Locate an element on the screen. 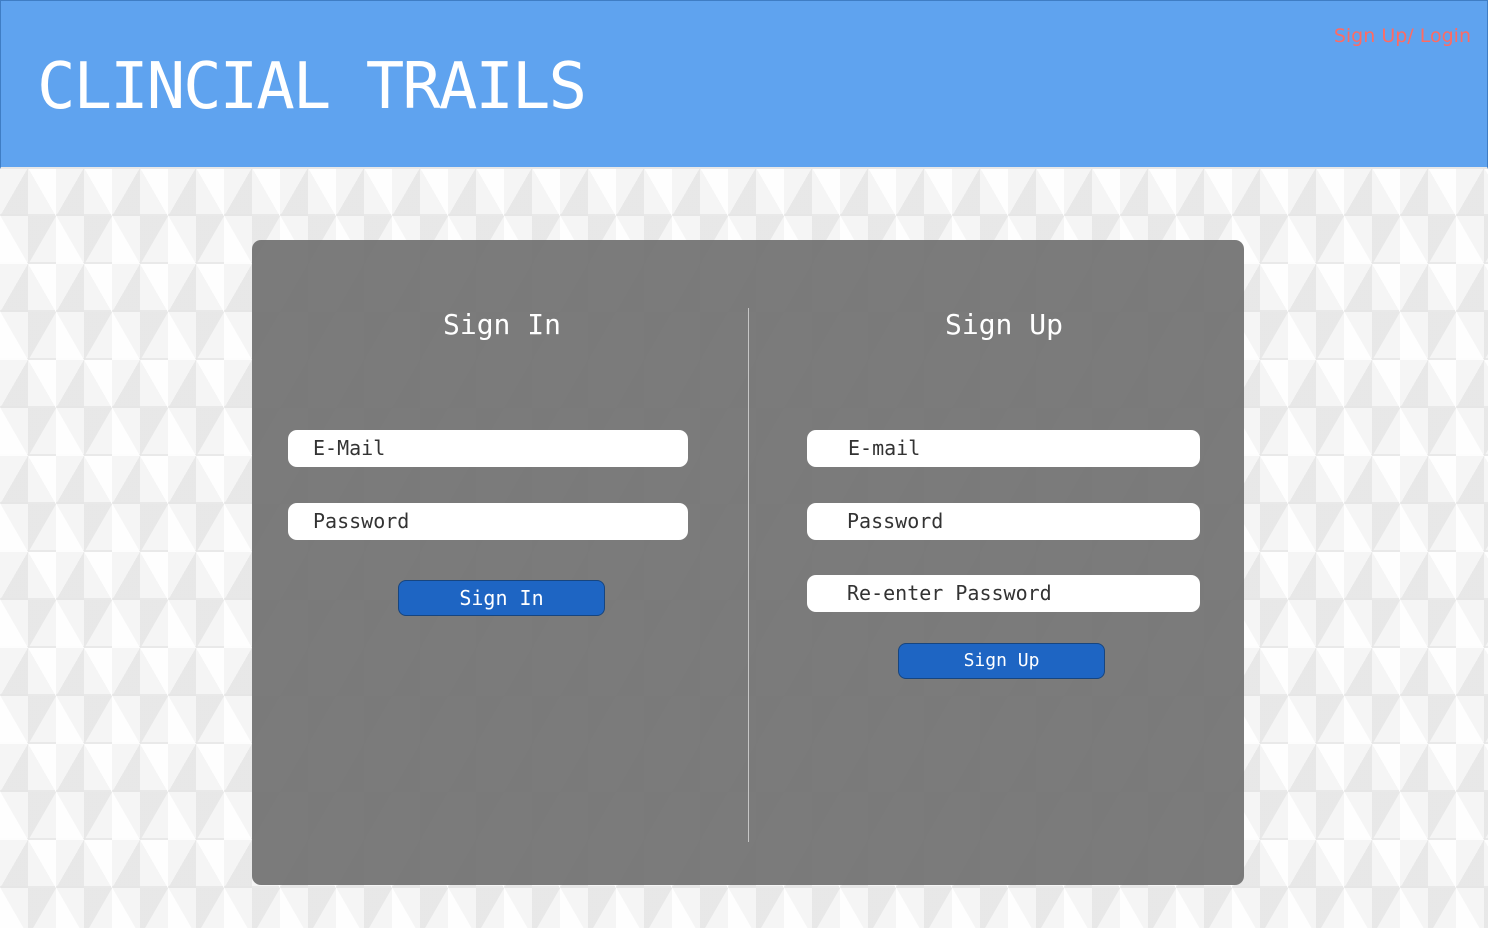 The image size is (1488, 928). sign-in-password-placeholder: Password is located at coordinates (361, 521).